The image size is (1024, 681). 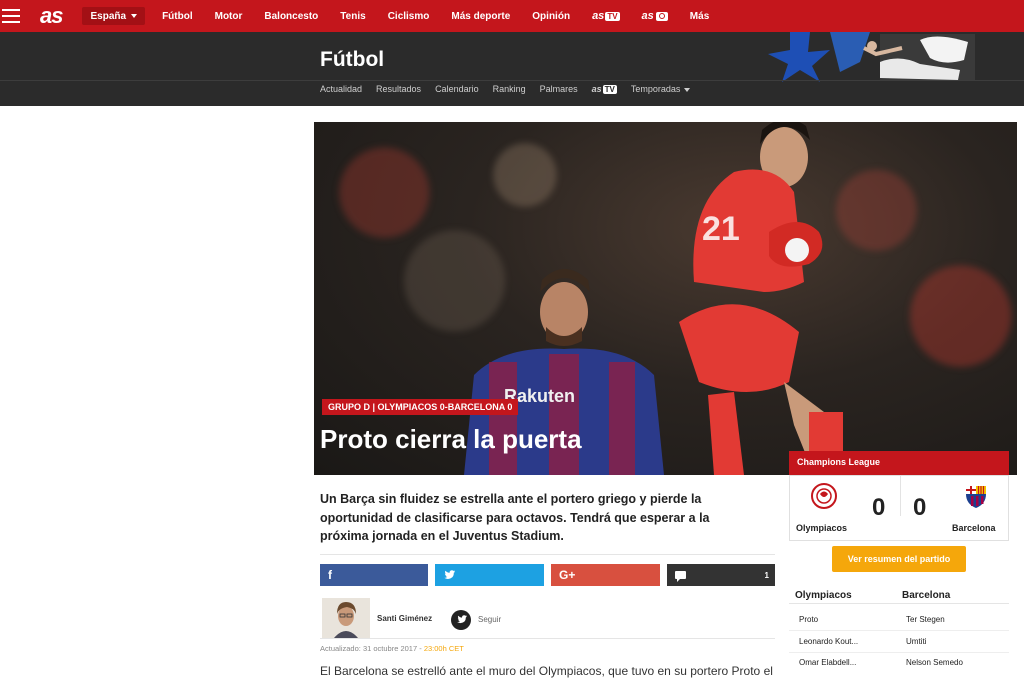 I want to click on home-score: 0, so click(x=879, y=507).